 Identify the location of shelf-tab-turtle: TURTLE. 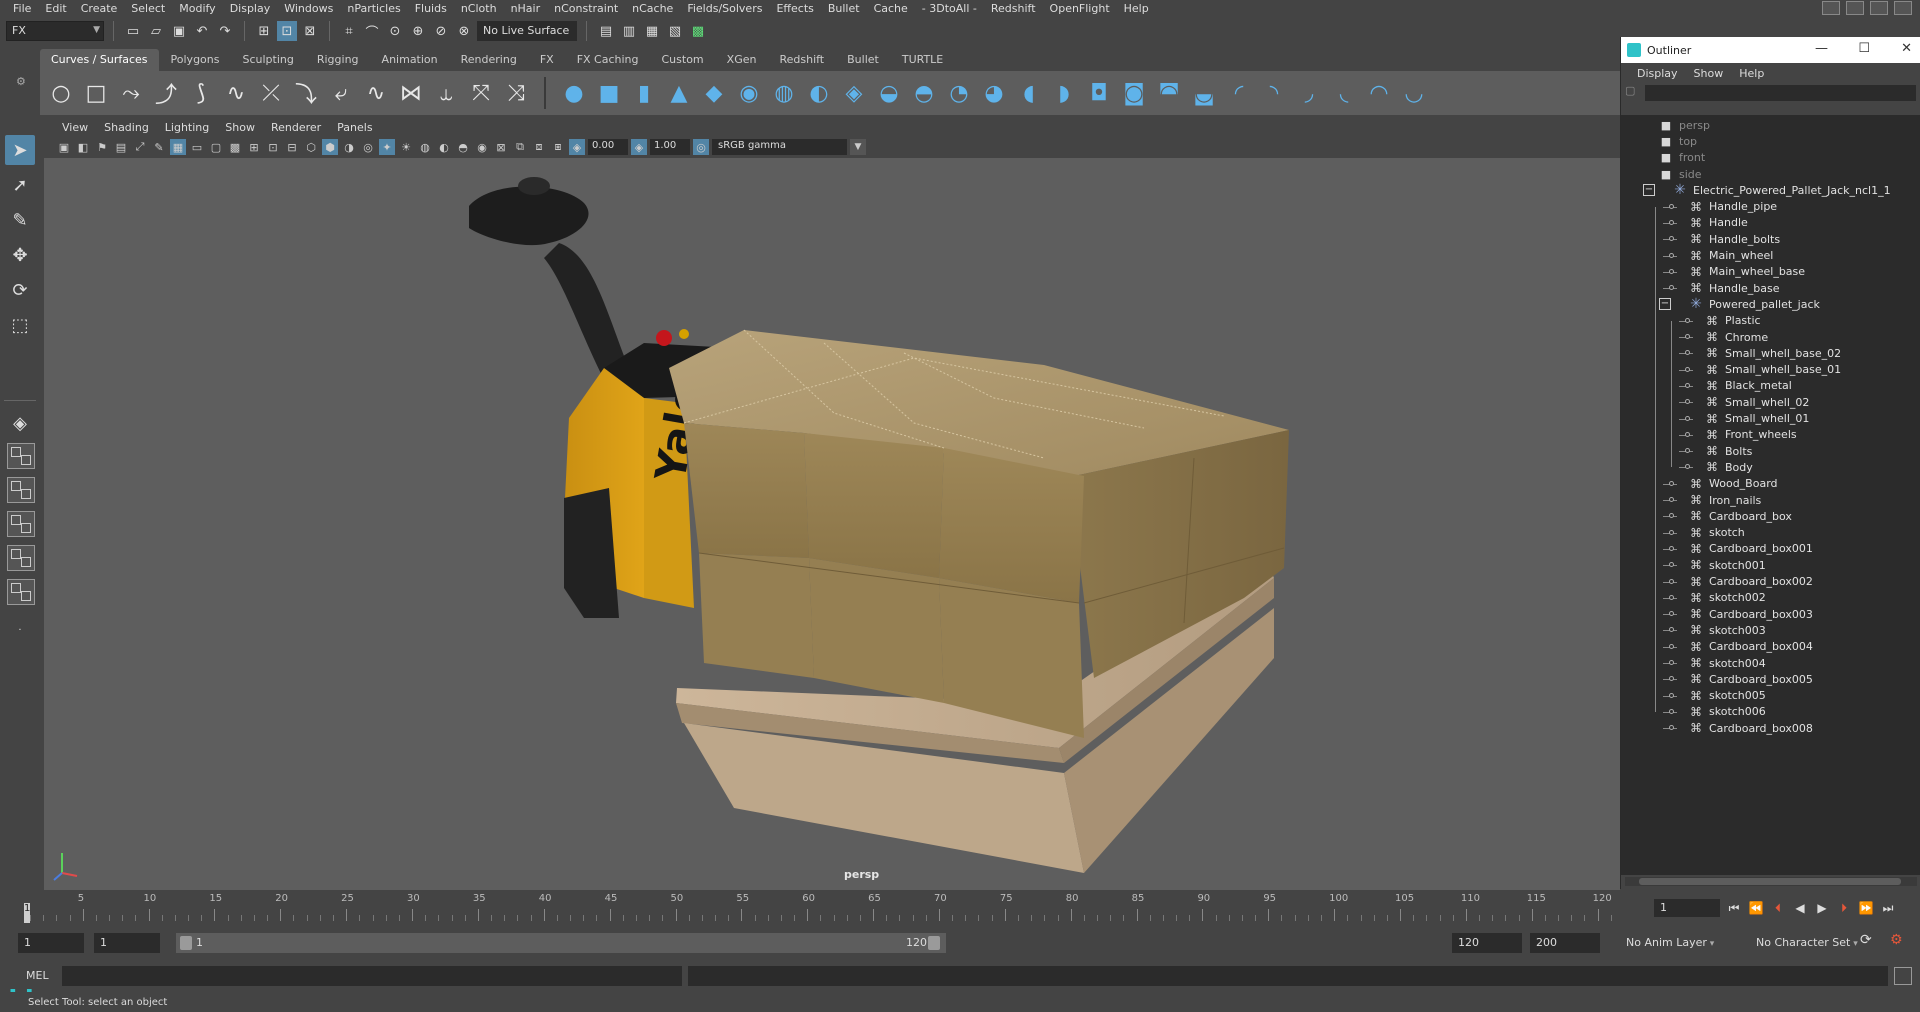
(922, 60).